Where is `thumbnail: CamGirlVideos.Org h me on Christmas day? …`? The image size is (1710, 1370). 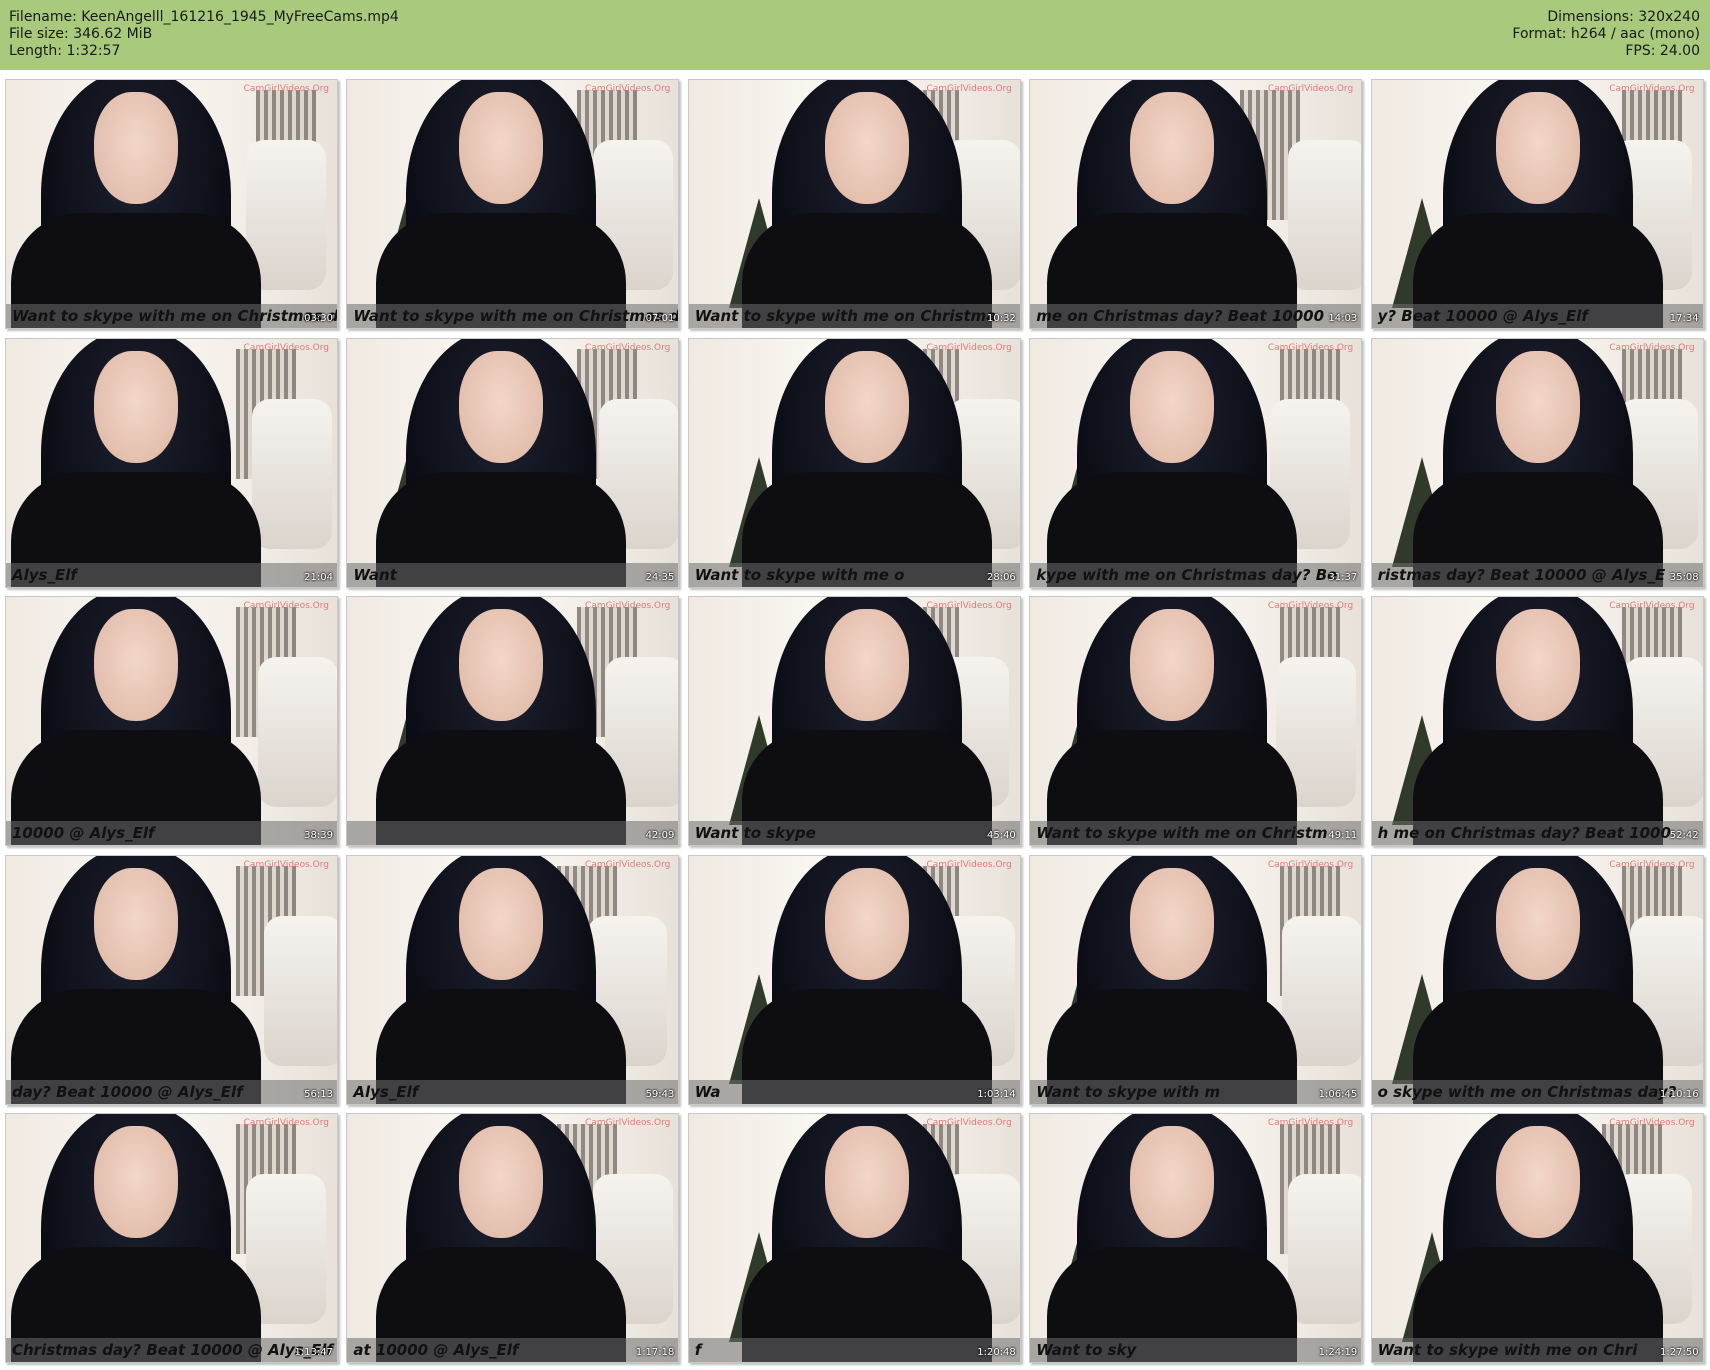 thumbnail: CamGirlVideos.Org h me on Christmas day? … is located at coordinates (1537, 721).